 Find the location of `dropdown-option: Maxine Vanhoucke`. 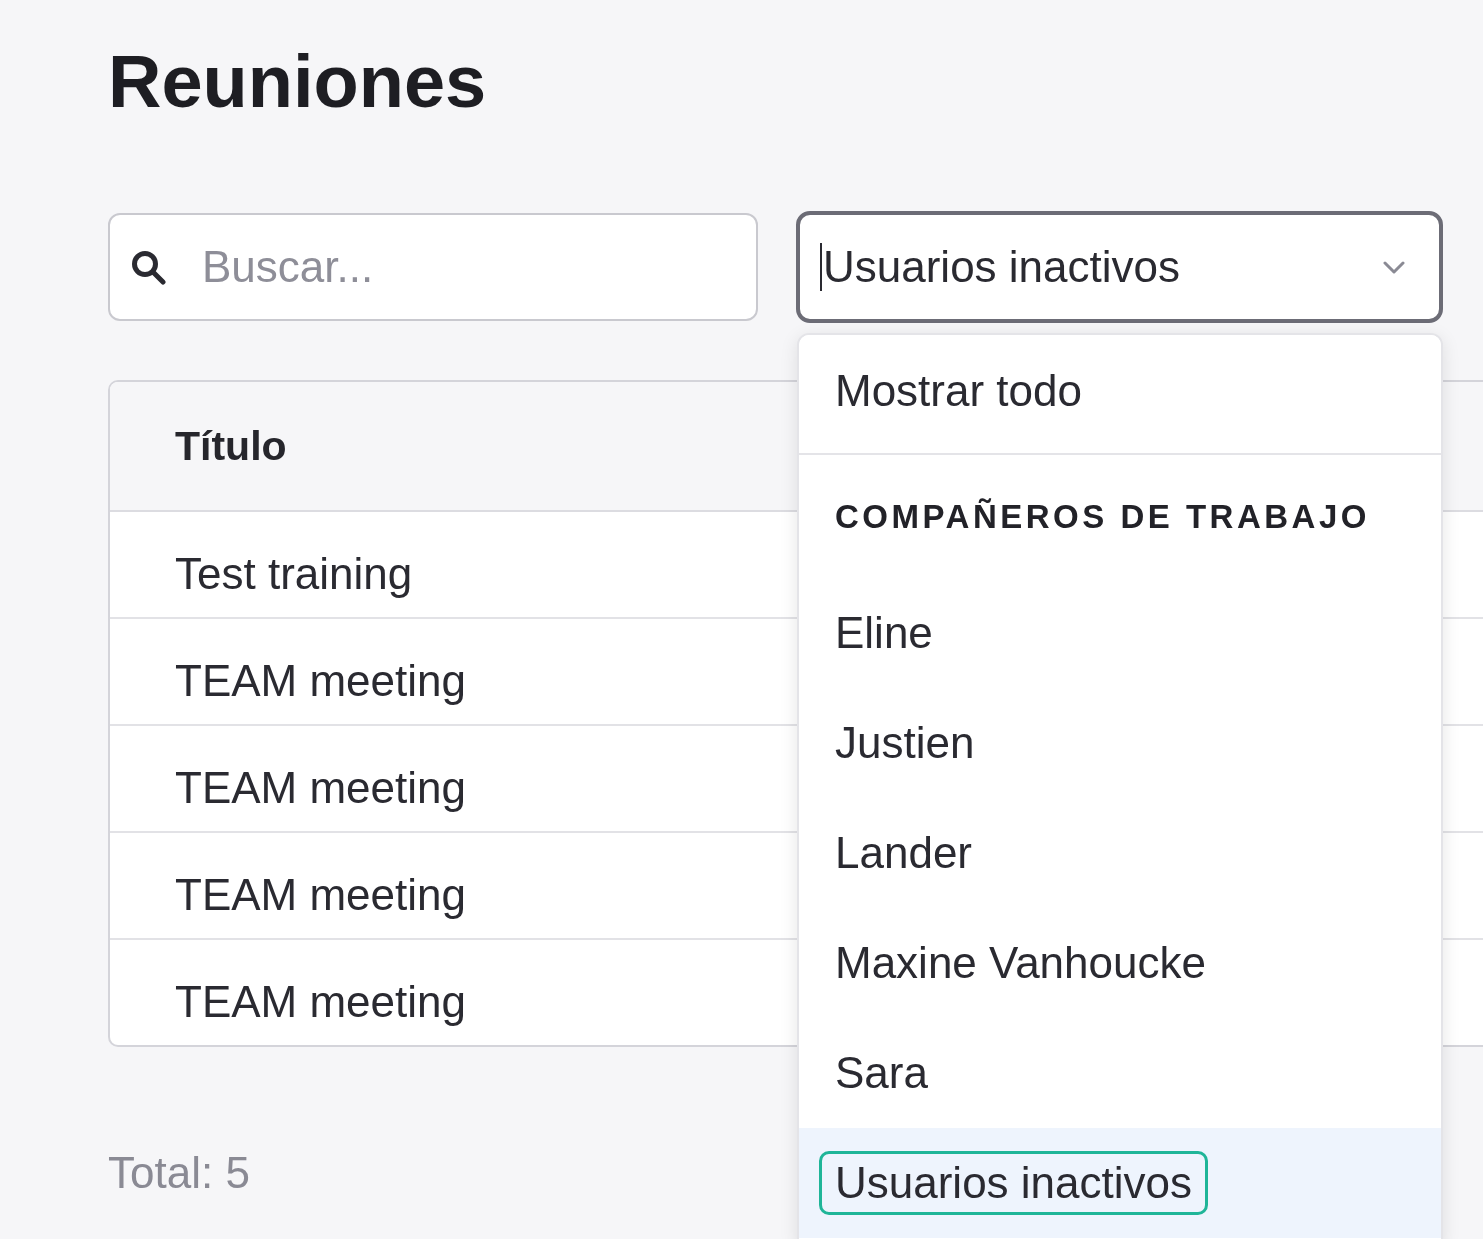

dropdown-option: Maxine Vanhoucke is located at coordinates (1120, 963).